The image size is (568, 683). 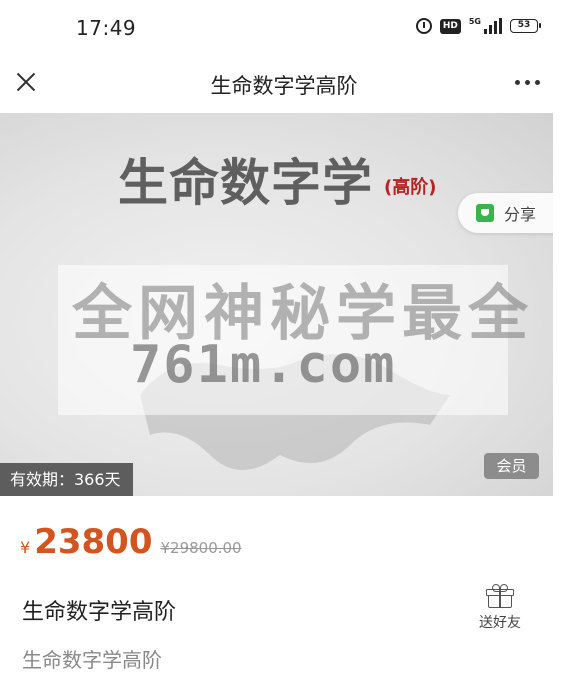 I want to click on course-title: 生命数字学, so click(x=245, y=183).